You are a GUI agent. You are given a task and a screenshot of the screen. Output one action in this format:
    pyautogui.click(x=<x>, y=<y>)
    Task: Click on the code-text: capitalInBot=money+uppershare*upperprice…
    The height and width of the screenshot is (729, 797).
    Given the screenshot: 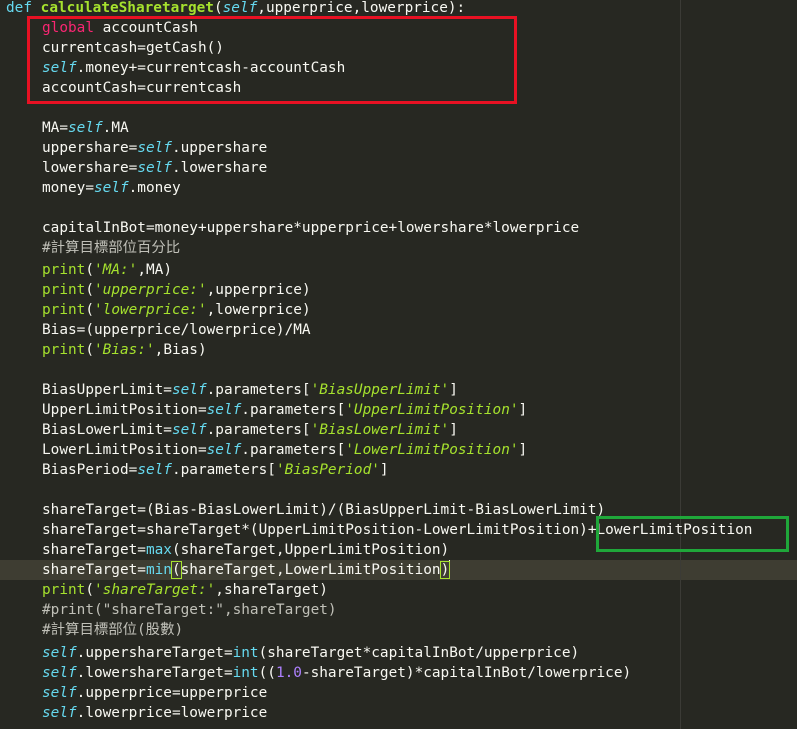 What is the action you would take?
    pyautogui.click(x=311, y=228)
    